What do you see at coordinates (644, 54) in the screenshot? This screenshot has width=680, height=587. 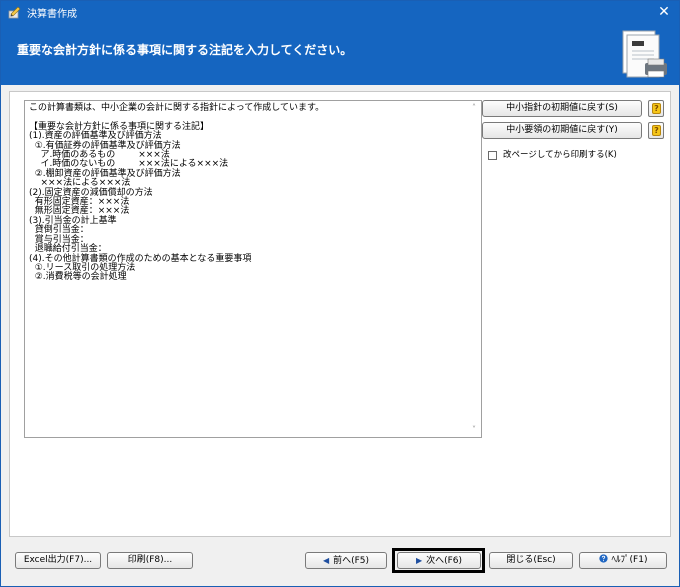 I see `document-printer-icon` at bounding box center [644, 54].